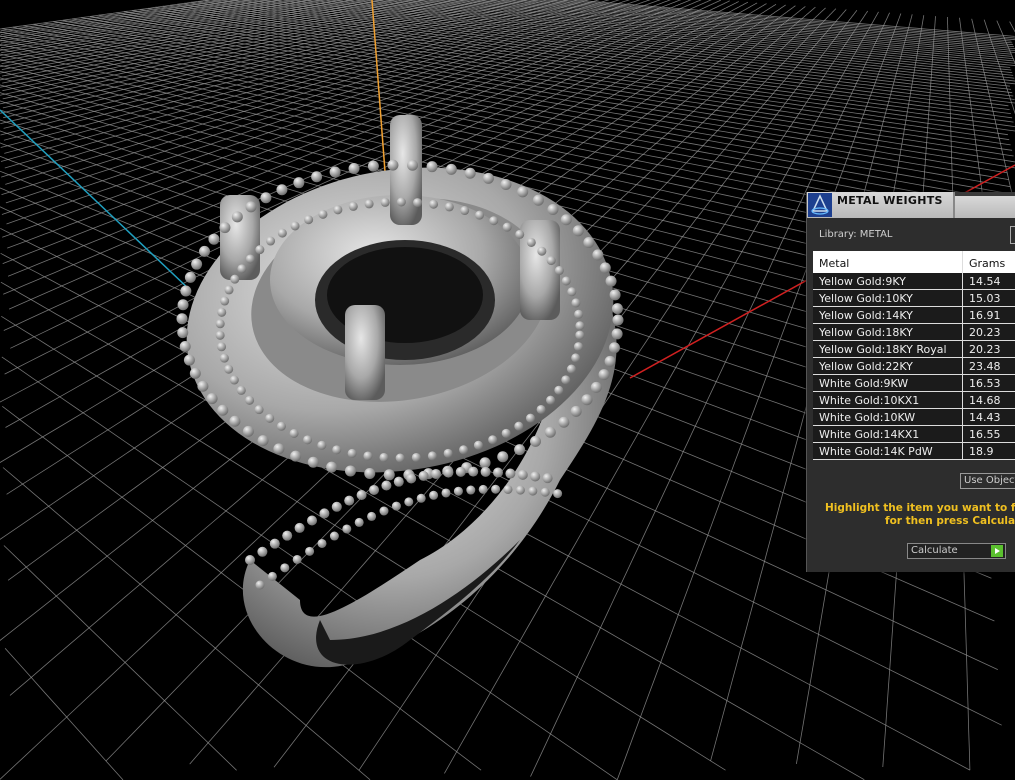 Image resolution: width=1015 pixels, height=780 pixels. Describe the element at coordinates (914, 349) in the screenshot. I see `table-row: Yellow Gold:18KY Royal 20.23` at that location.